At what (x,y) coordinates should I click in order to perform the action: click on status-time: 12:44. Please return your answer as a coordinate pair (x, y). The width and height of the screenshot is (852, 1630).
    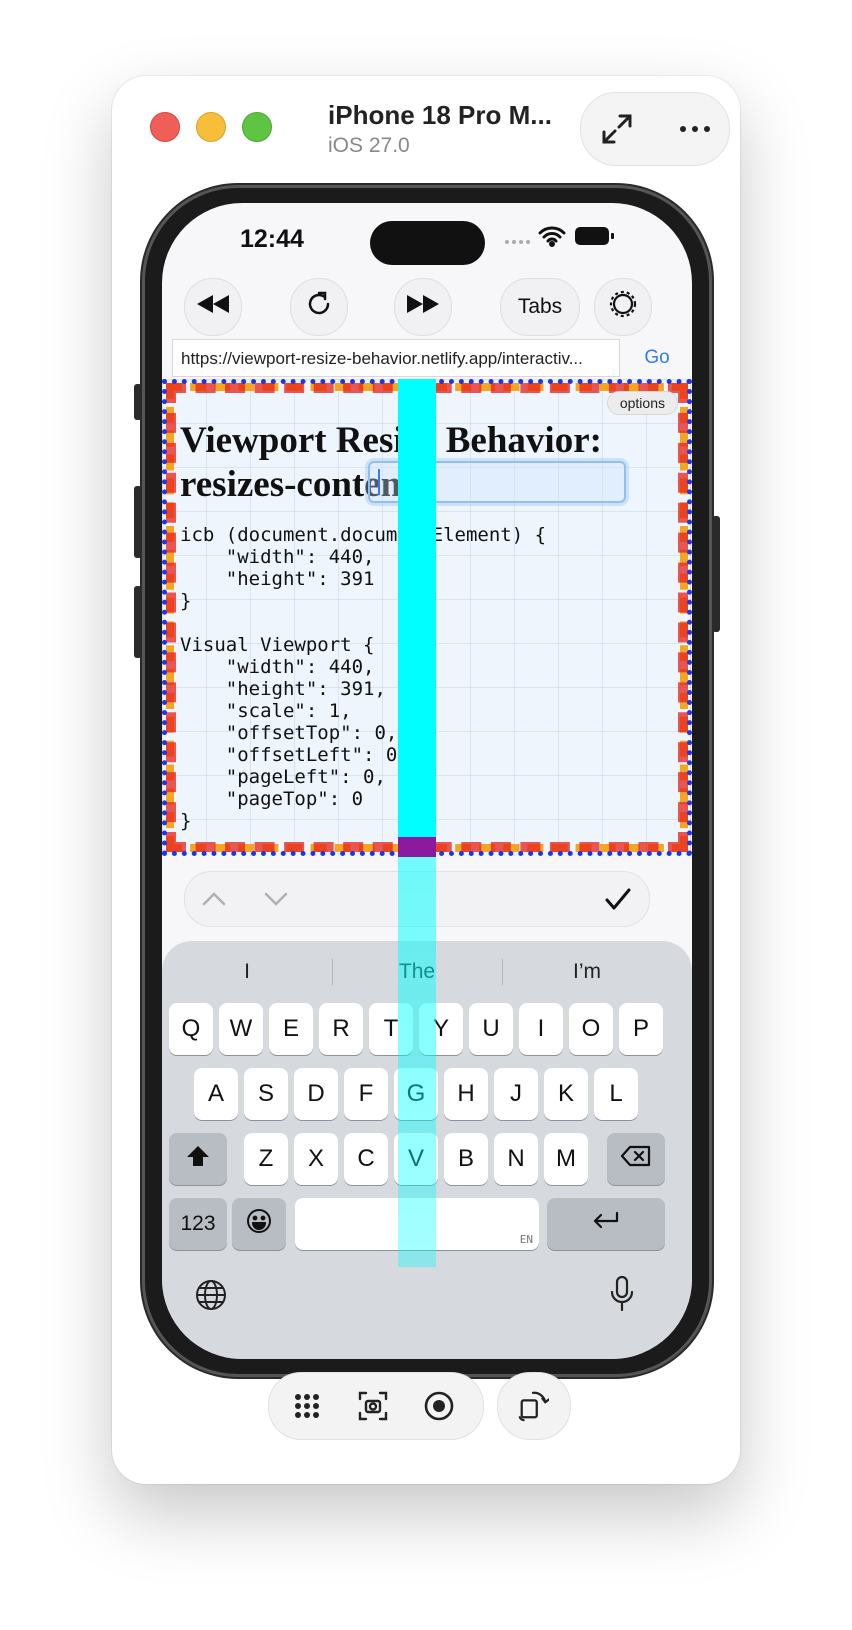
    Looking at the image, I should click on (272, 239).